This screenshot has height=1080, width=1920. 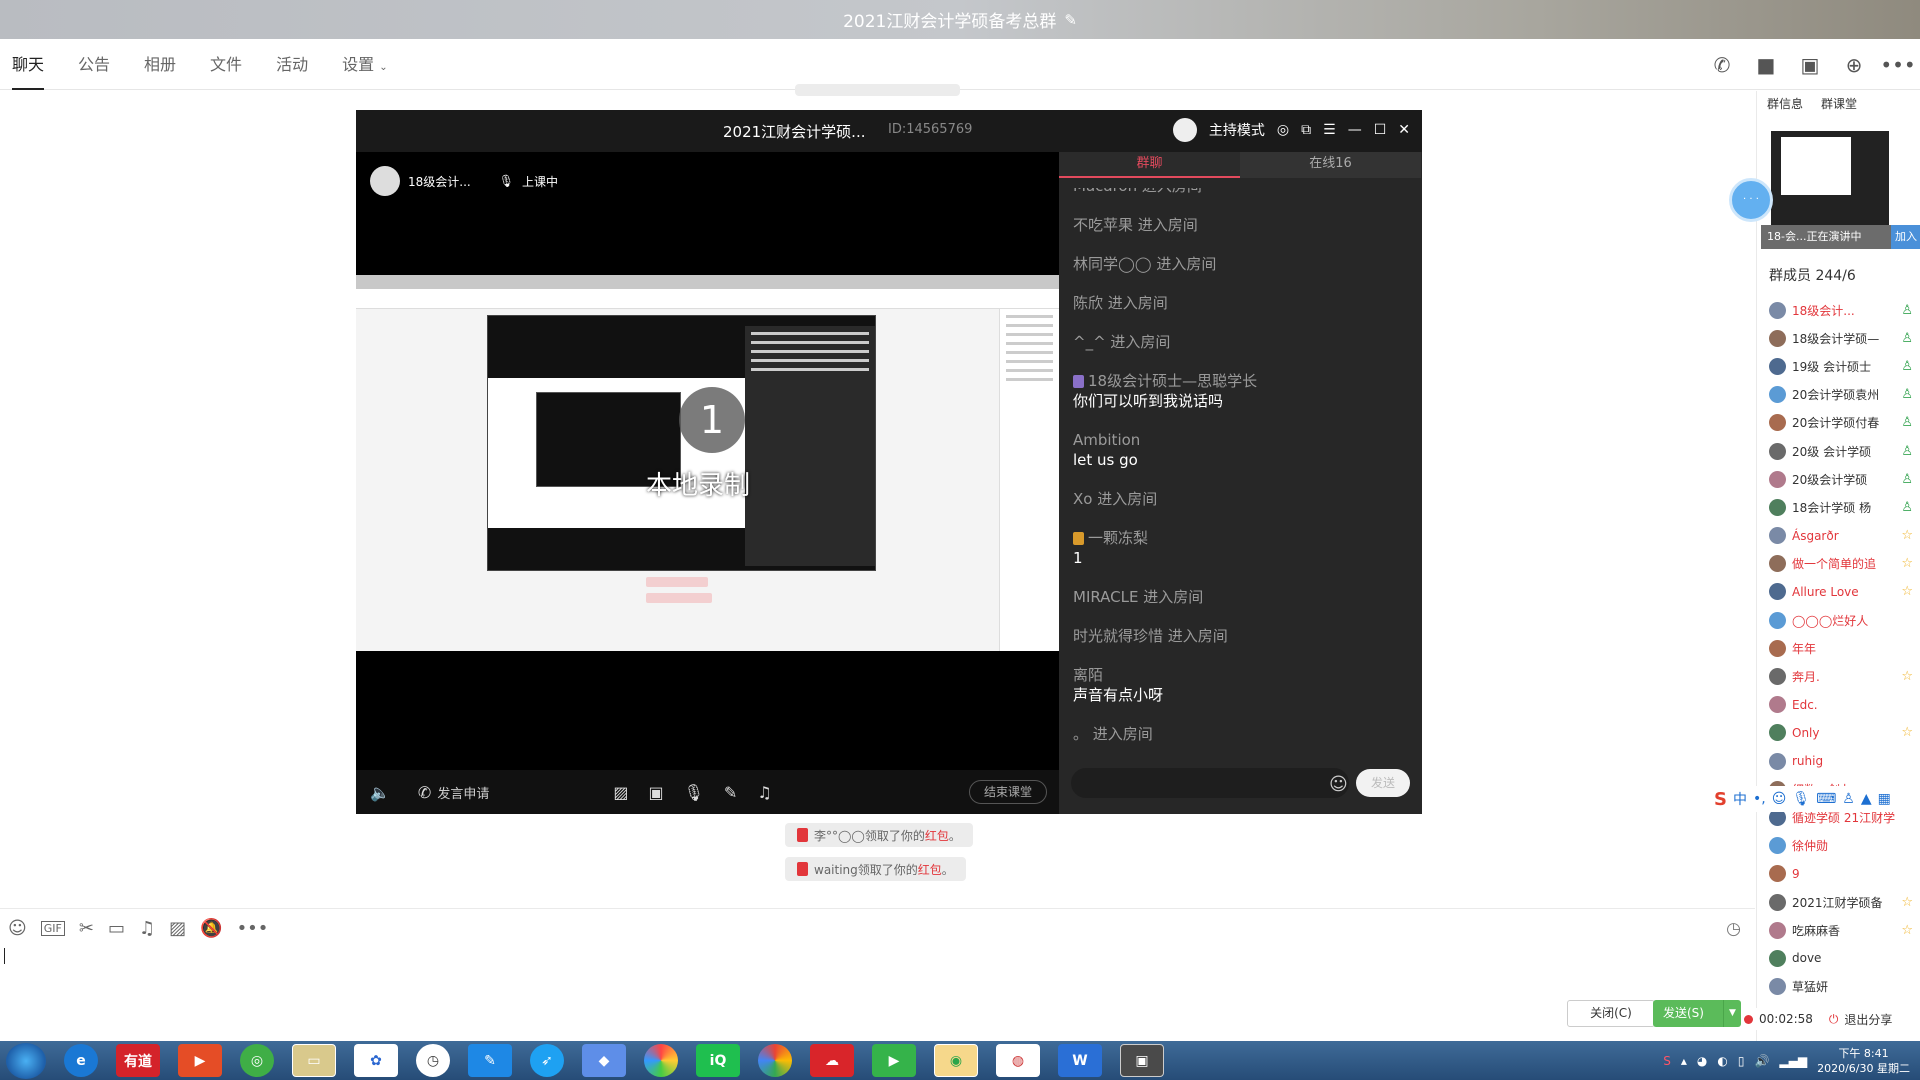 I want to click on app-icon-red: ▶, so click(x=200, y=1060).